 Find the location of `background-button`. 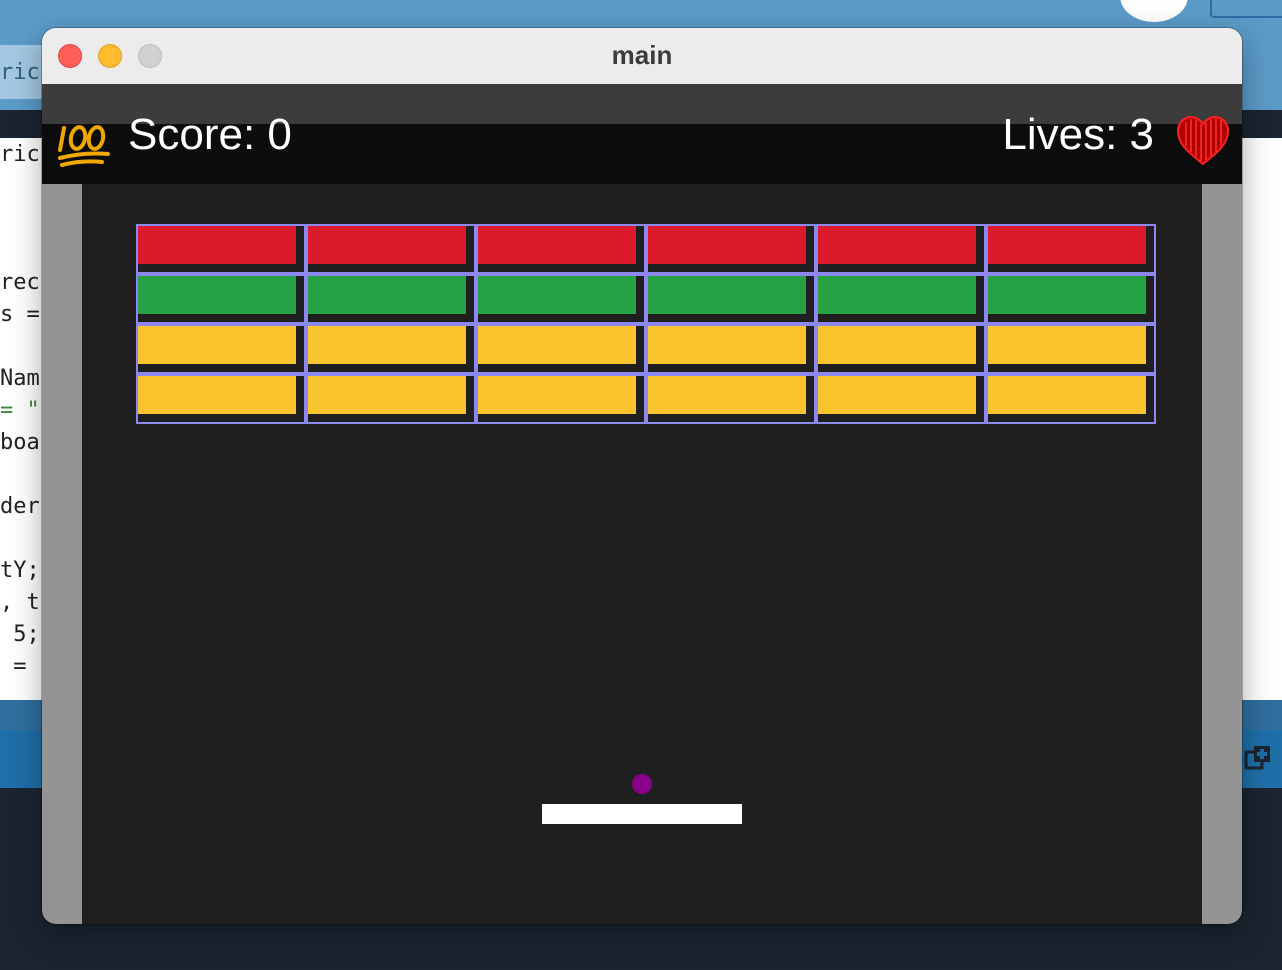

background-button is located at coordinates (1246, 9).